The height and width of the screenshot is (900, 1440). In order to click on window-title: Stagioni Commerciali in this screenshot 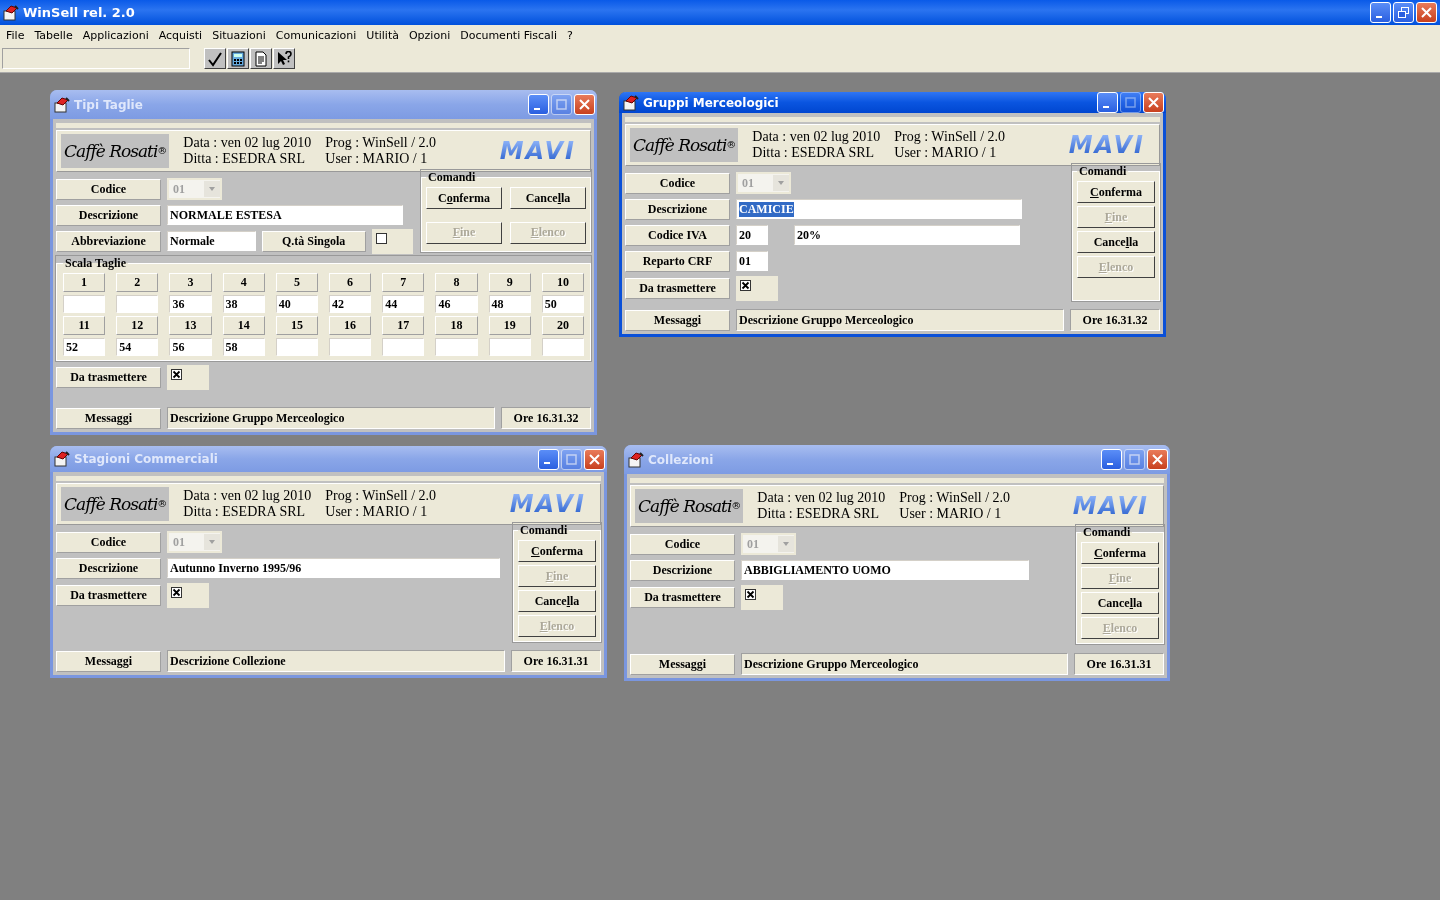, I will do `click(146, 459)`.